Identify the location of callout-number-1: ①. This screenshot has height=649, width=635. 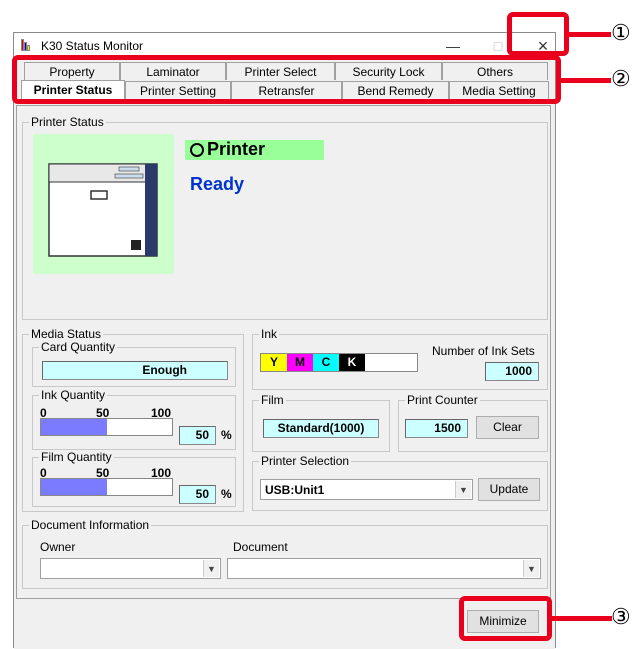
(621, 32).